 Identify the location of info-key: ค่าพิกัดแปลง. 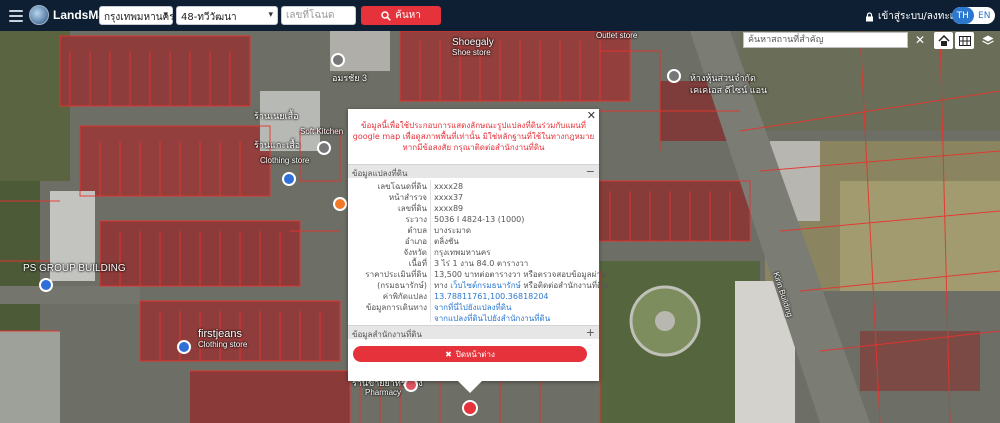
(404, 296).